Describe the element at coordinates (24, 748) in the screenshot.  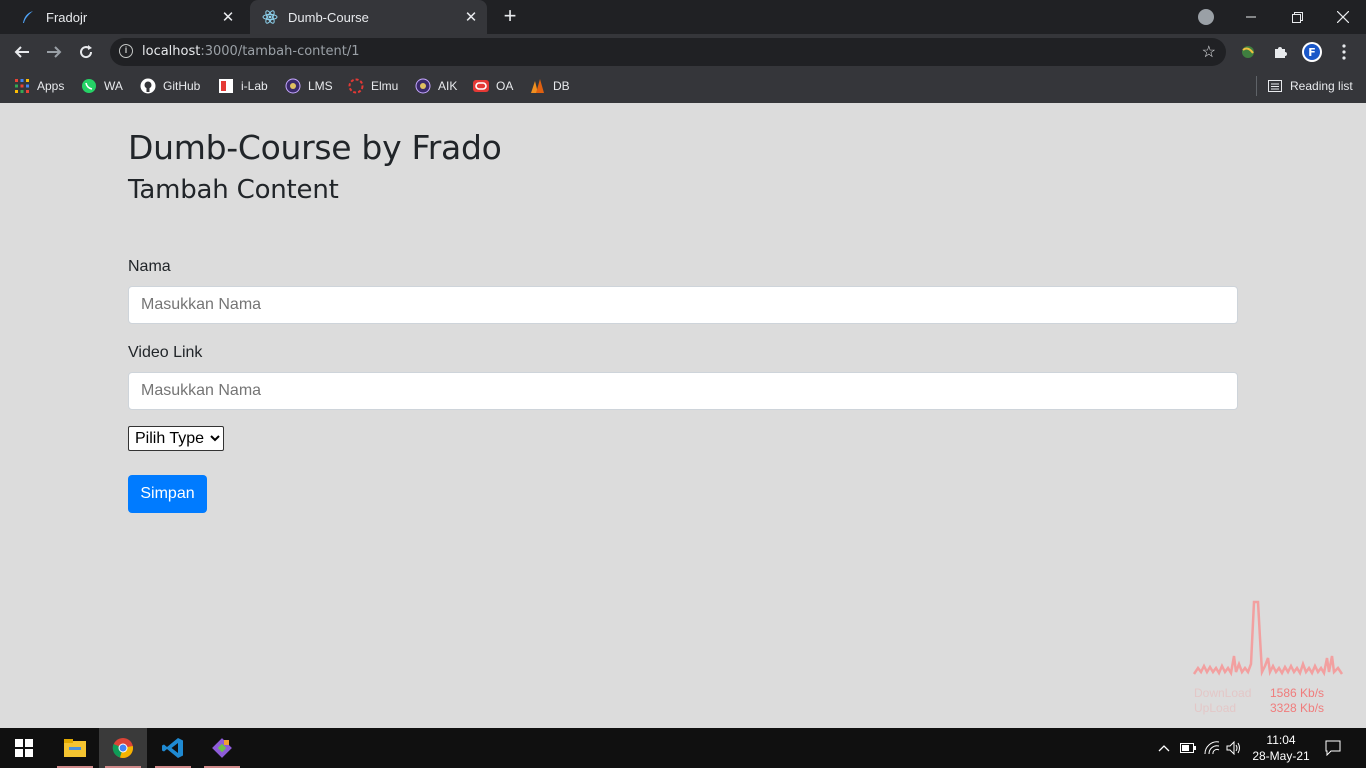
I see `start-windows-icon` at that location.